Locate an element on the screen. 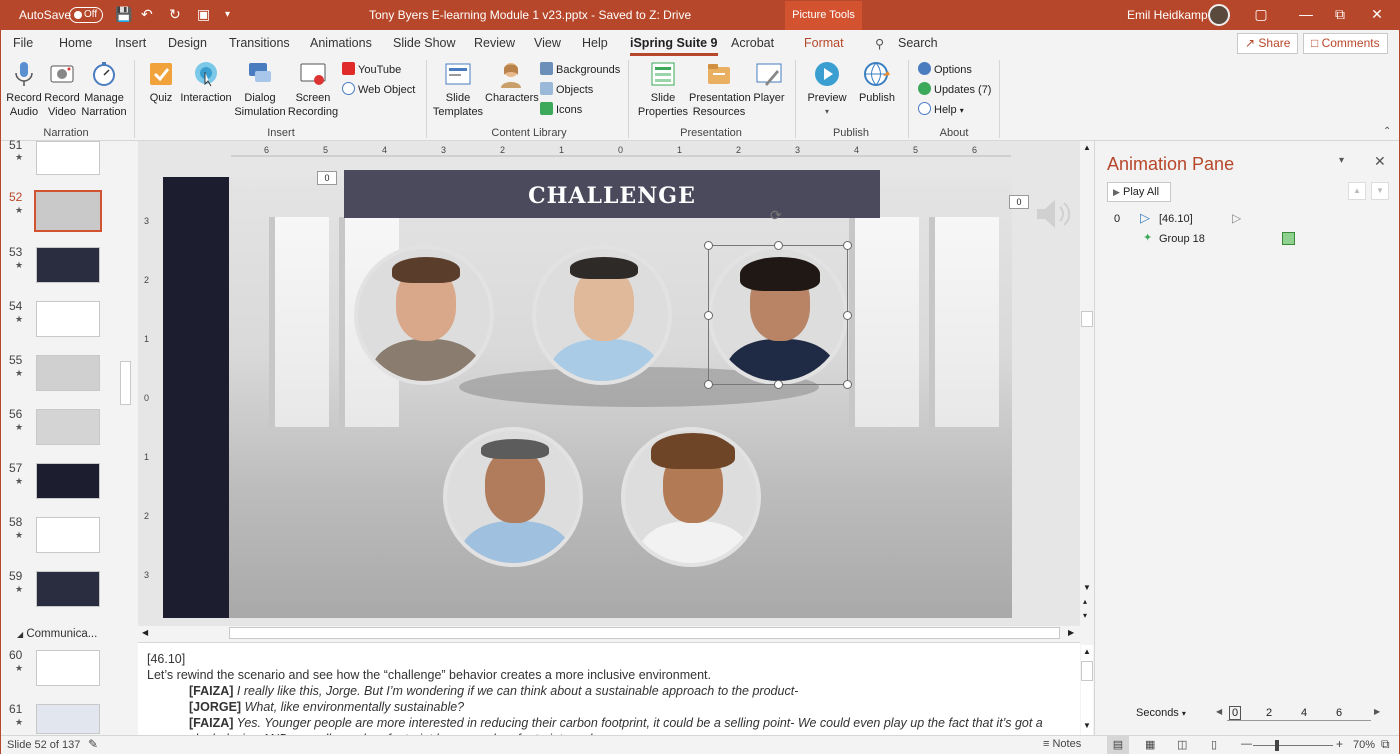 The height and width of the screenshot is (754, 1400). close-icon: ✕ is located at coordinates (1377, 14).